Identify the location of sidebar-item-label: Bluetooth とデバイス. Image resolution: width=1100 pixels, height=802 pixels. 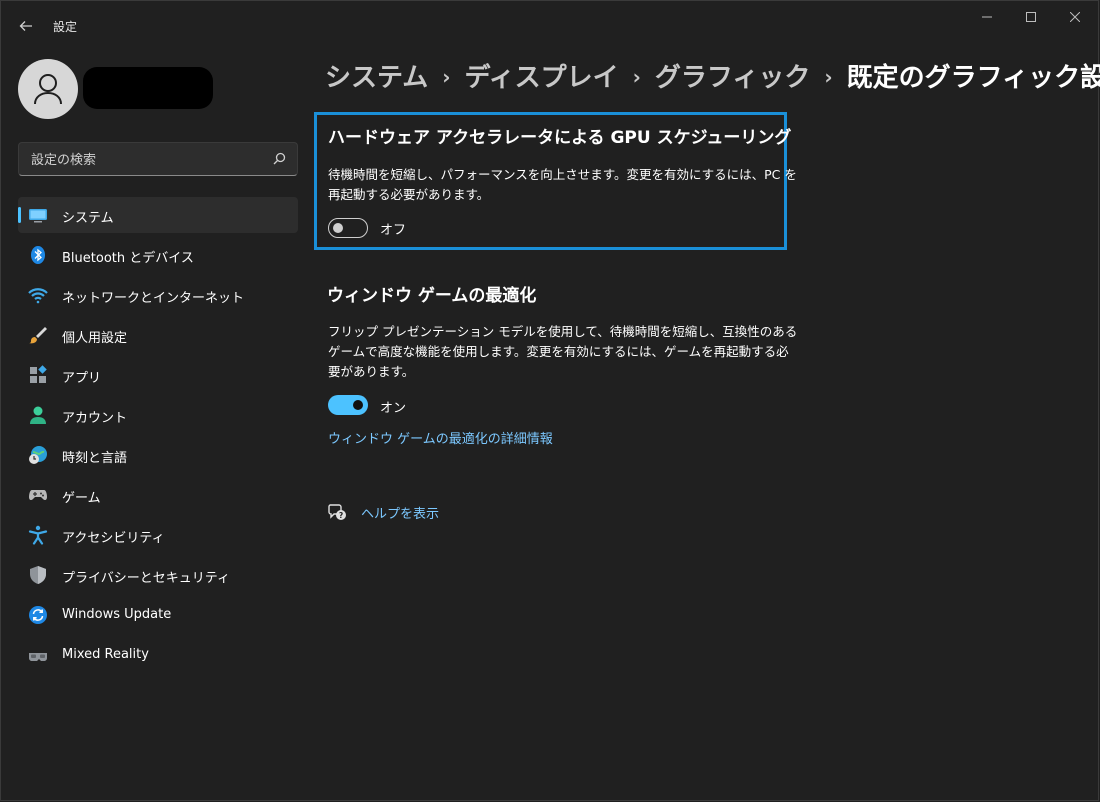
(128, 258).